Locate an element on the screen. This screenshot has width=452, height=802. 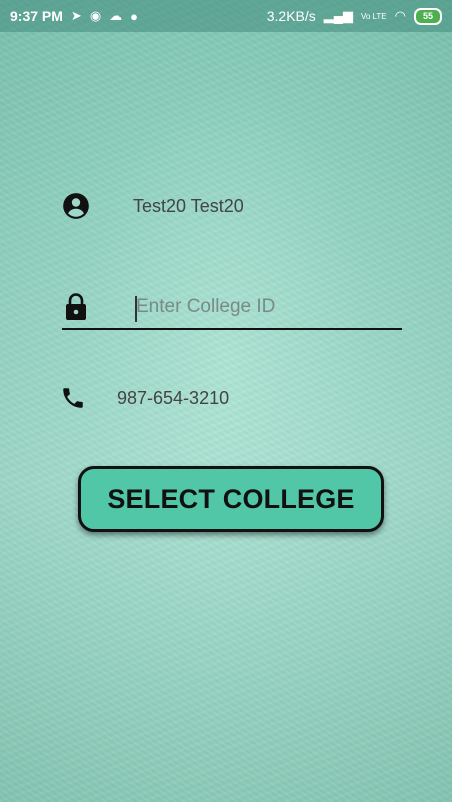
cloud-icon: ☁ is located at coordinates (116, 15).